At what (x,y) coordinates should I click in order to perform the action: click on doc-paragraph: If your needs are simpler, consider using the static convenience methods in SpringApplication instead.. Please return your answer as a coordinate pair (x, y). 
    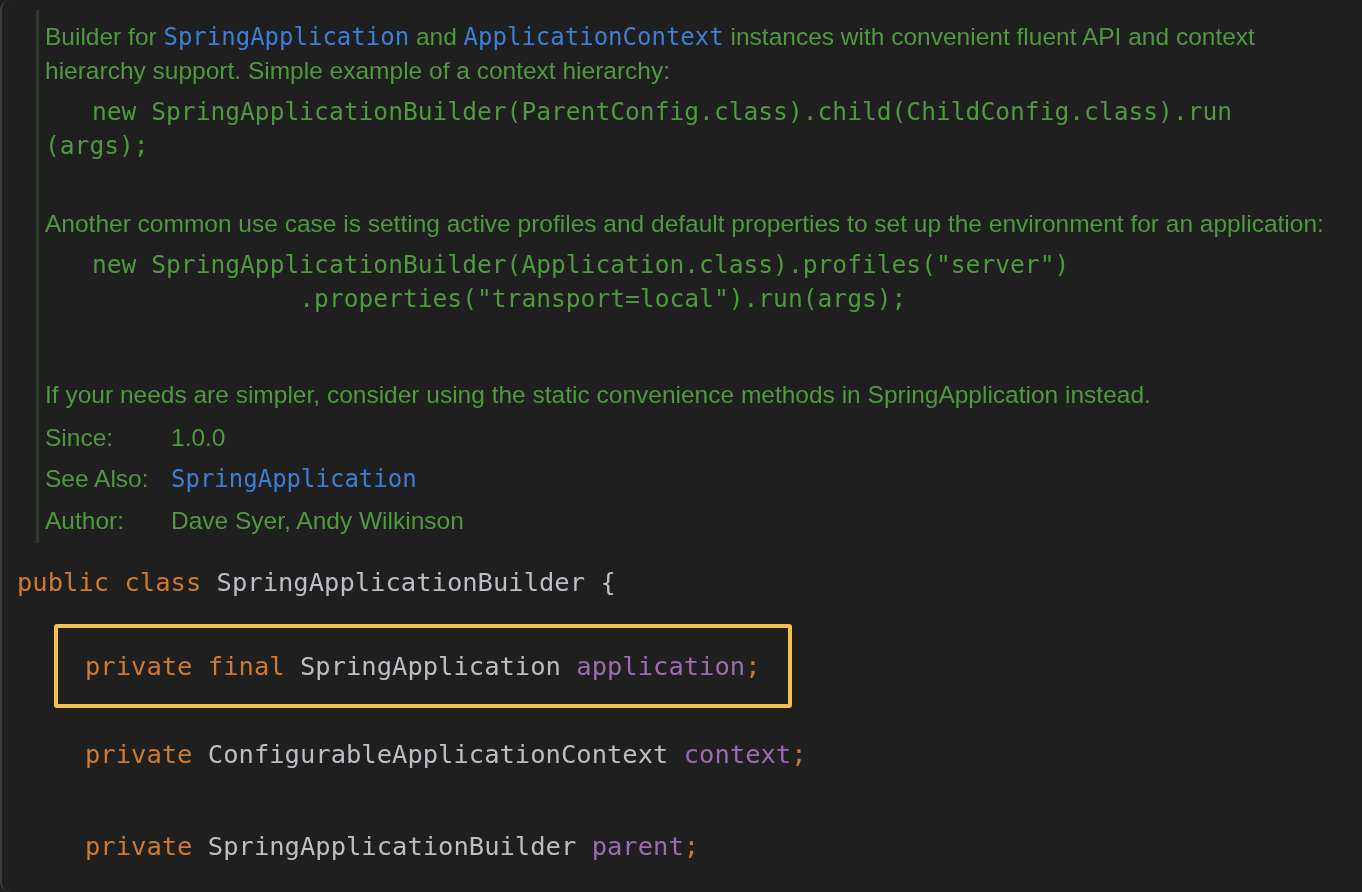
    Looking at the image, I should click on (598, 395).